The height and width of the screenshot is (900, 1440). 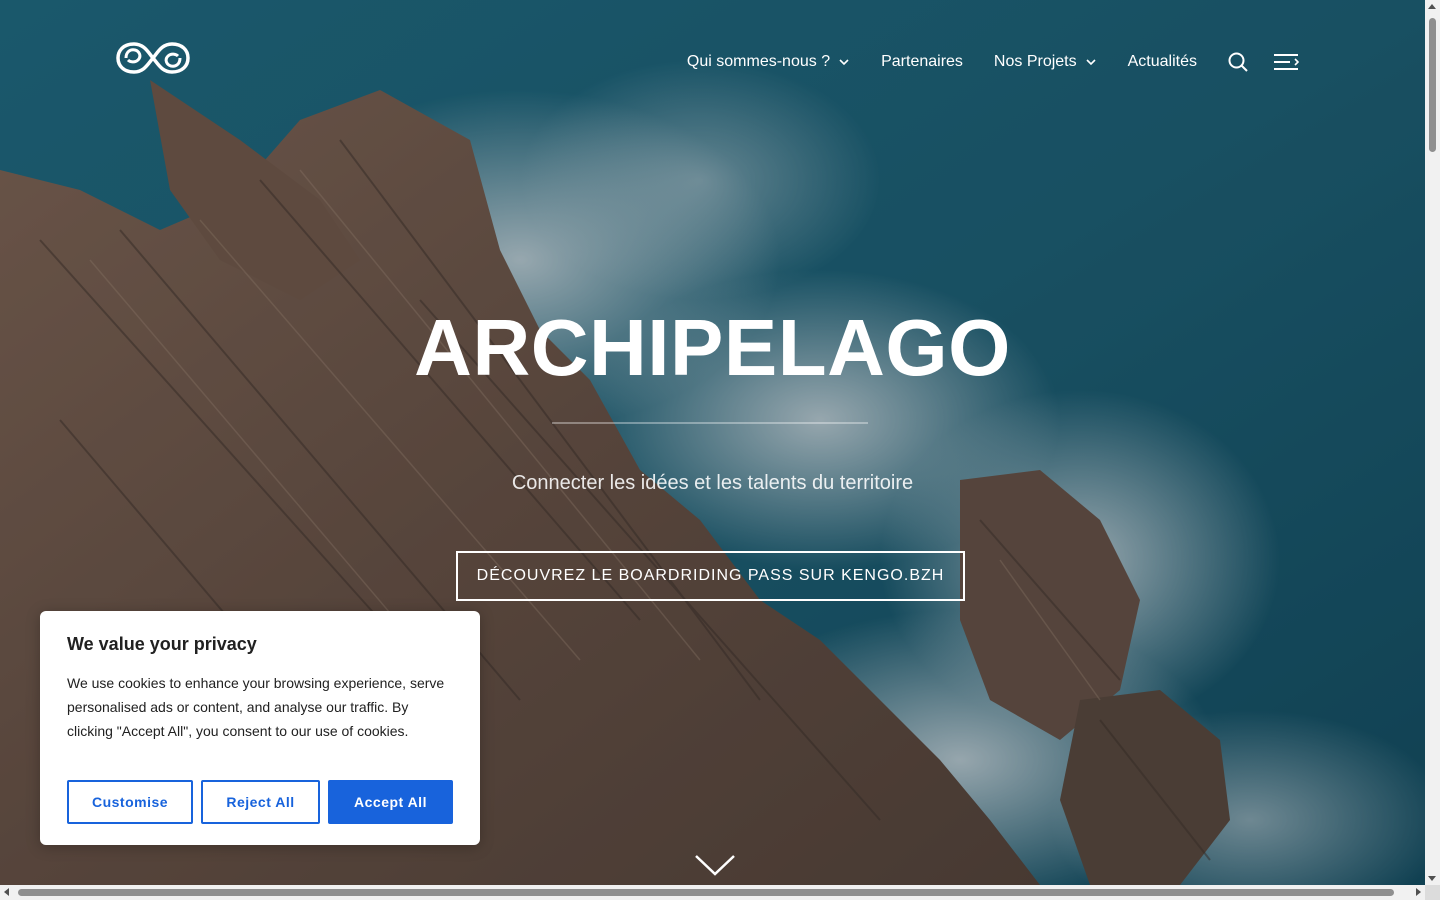 What do you see at coordinates (710, 423) in the screenshot?
I see `hero-divider` at bounding box center [710, 423].